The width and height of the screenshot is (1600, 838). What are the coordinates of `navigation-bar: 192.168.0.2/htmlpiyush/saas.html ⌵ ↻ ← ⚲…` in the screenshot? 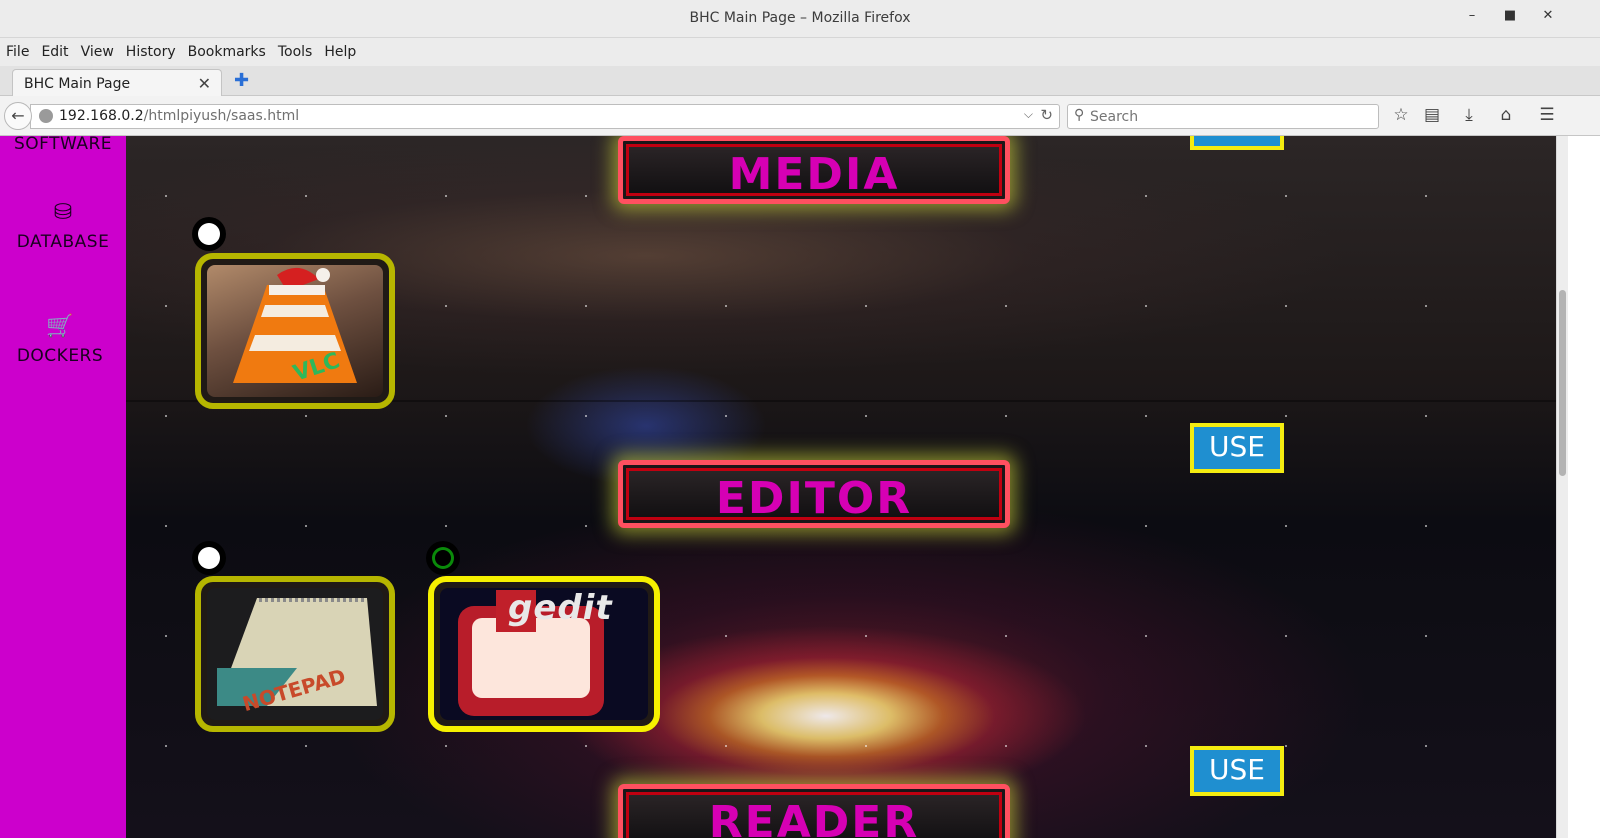 It's located at (800, 116).